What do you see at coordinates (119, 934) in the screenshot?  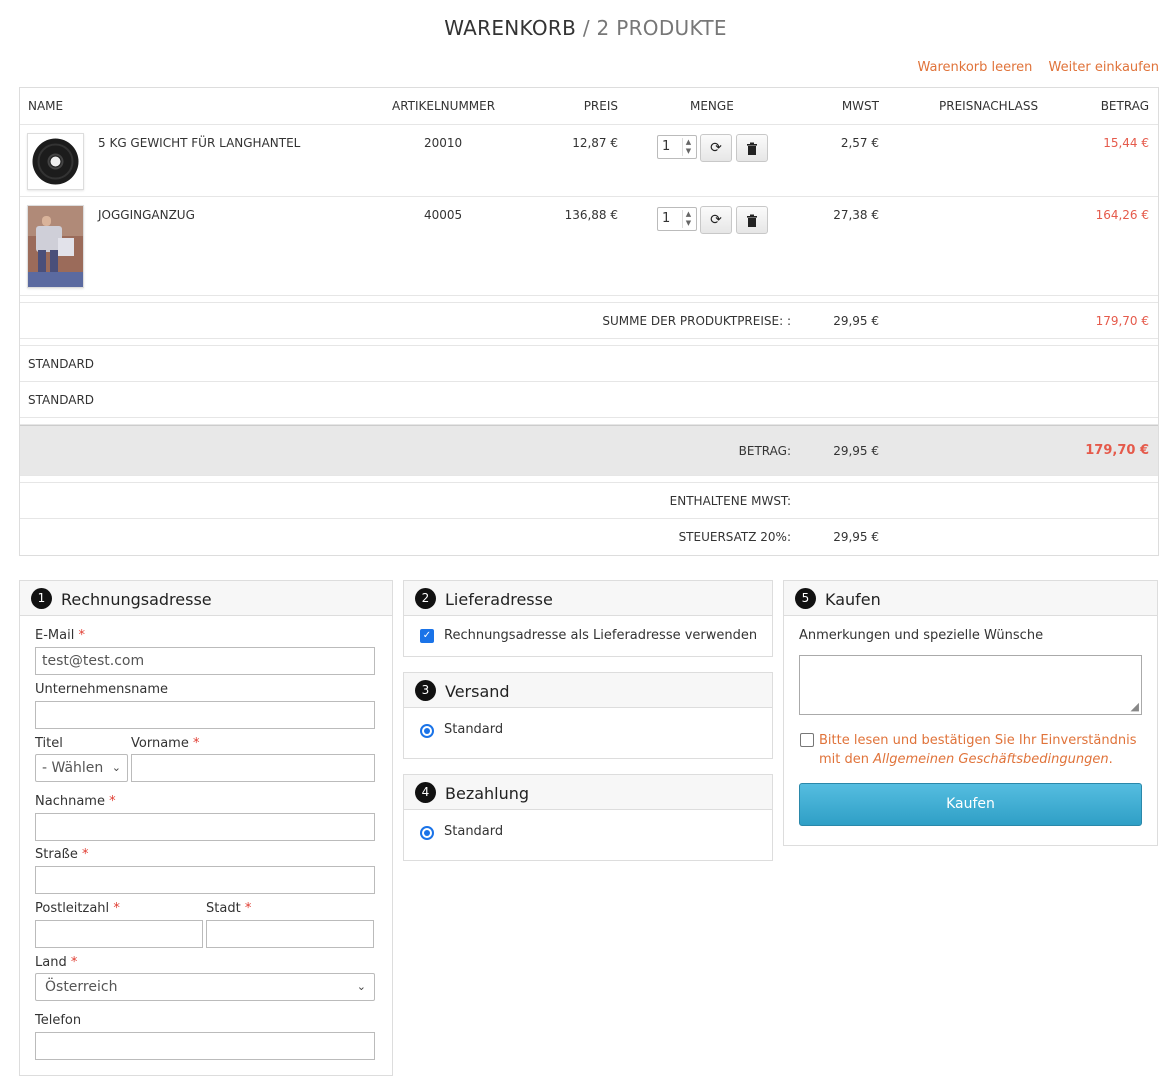 I see `zip-field` at bounding box center [119, 934].